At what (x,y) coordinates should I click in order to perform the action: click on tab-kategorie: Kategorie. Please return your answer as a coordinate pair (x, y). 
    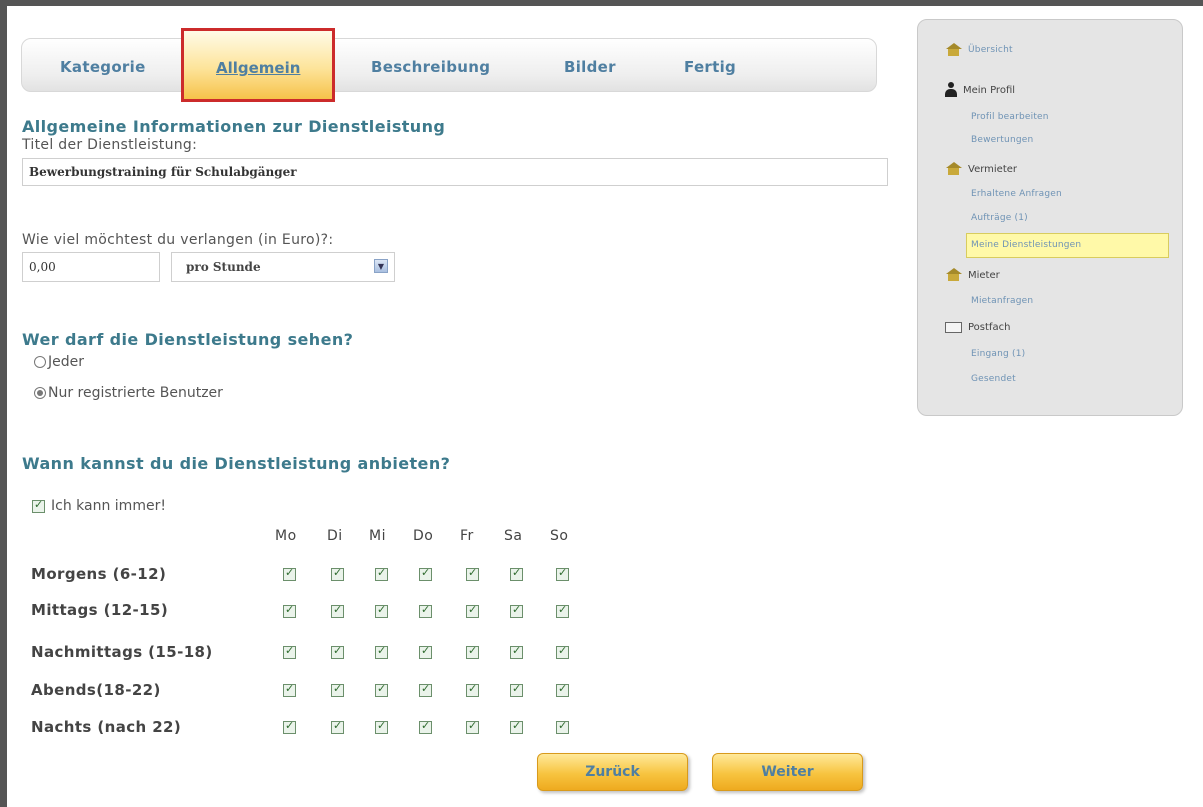
    Looking at the image, I should click on (103, 67).